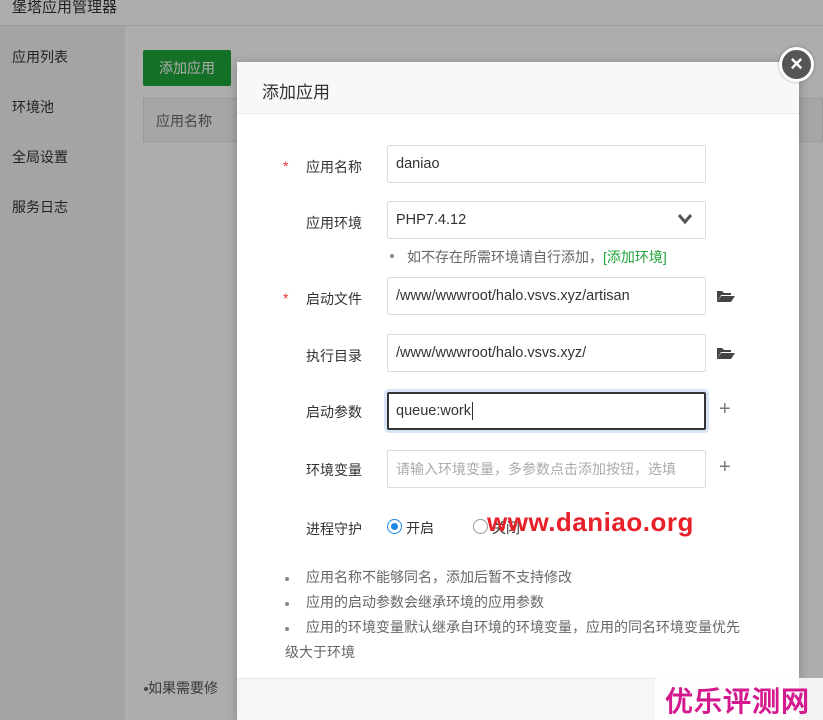 Image resolution: width=823 pixels, height=720 pixels. Describe the element at coordinates (334, 529) in the screenshot. I see `daemon-label: 进程守护` at that location.